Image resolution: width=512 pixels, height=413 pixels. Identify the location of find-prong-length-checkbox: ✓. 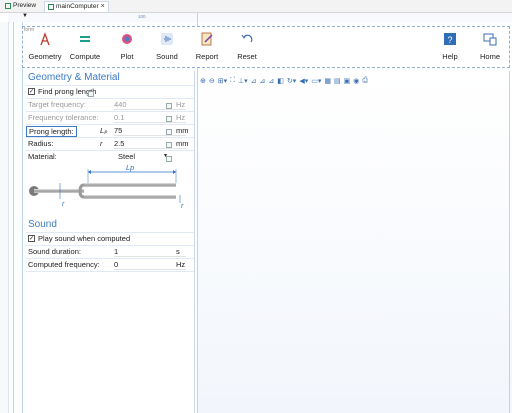
(31, 91).